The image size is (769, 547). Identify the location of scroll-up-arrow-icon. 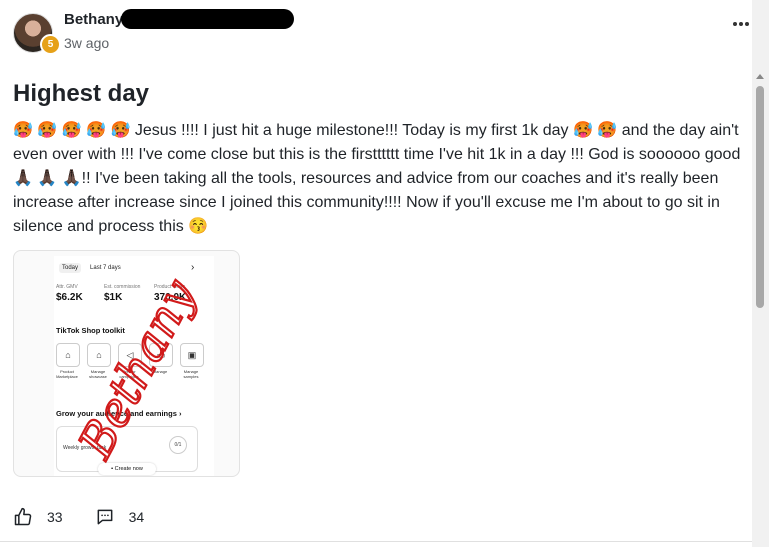
(760, 76).